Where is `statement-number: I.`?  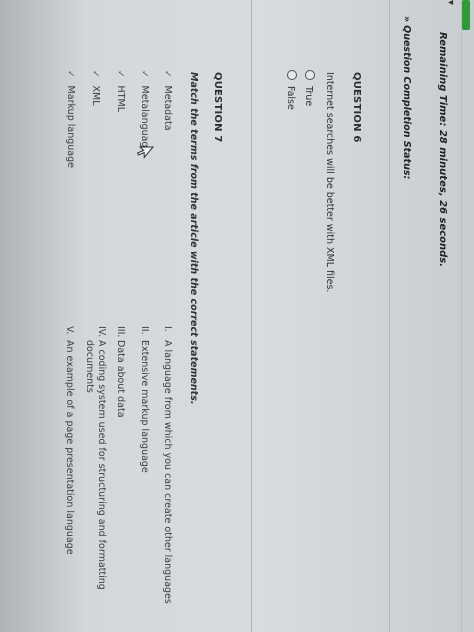
statement-number: I. is located at coordinates (167, 329).